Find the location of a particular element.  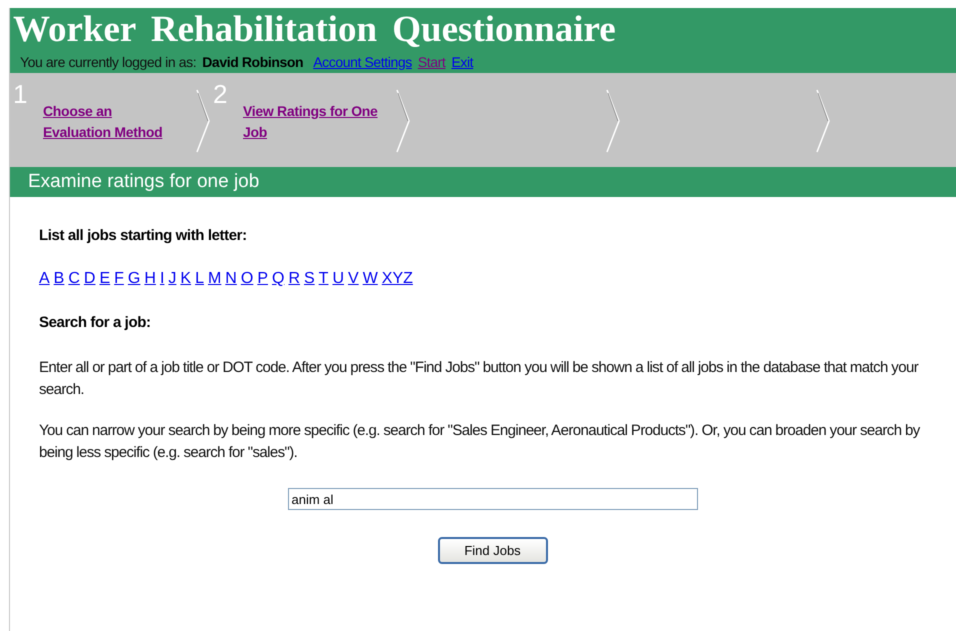

letter-link: U is located at coordinates (338, 279).